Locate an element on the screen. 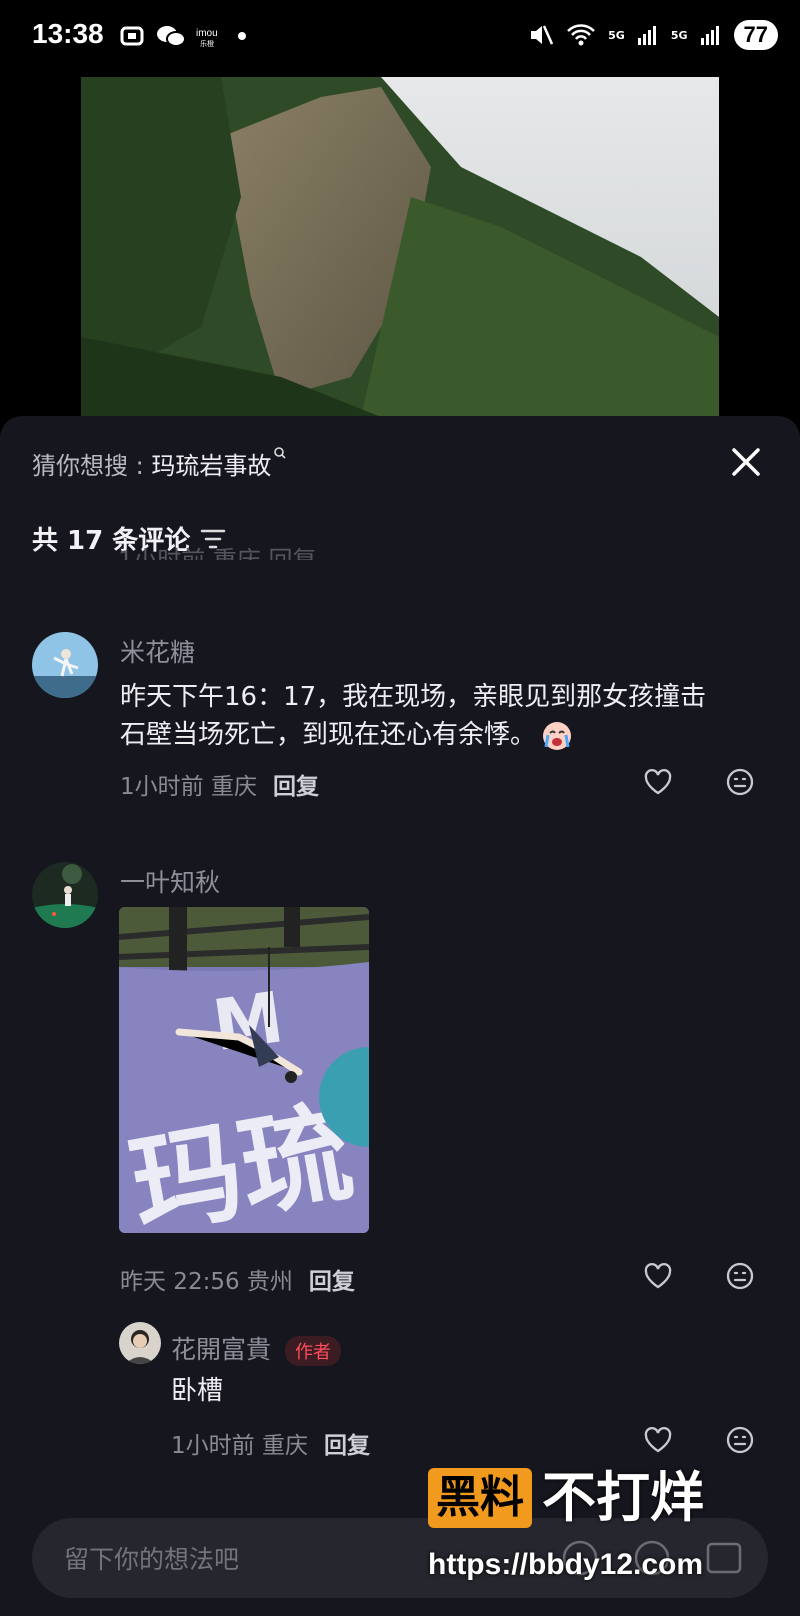  network-type-1: 5G is located at coordinates (616, 35).